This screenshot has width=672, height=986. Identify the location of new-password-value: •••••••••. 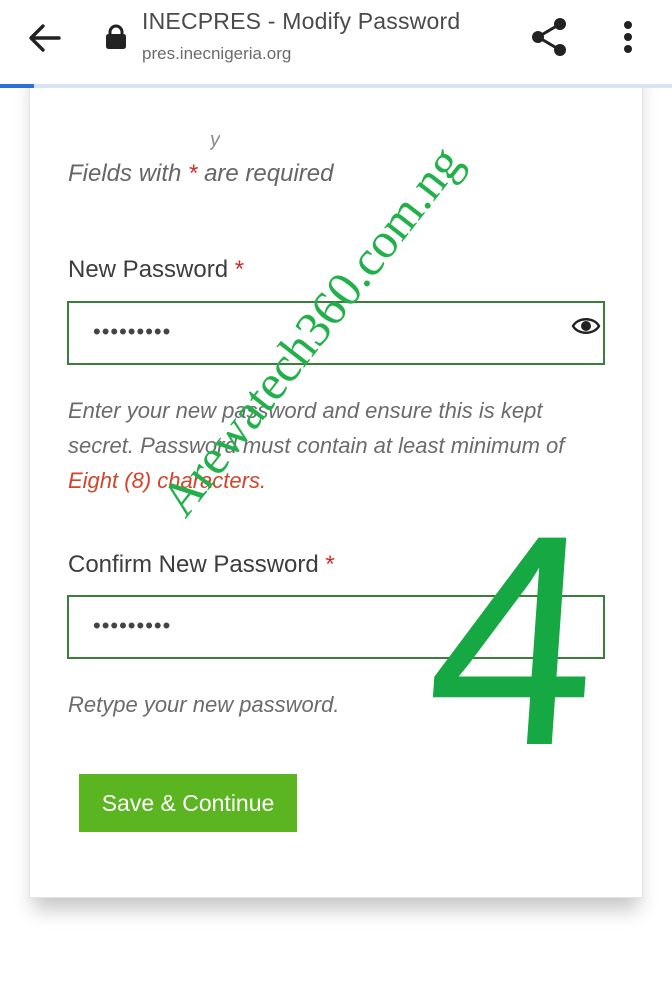
(132, 331).